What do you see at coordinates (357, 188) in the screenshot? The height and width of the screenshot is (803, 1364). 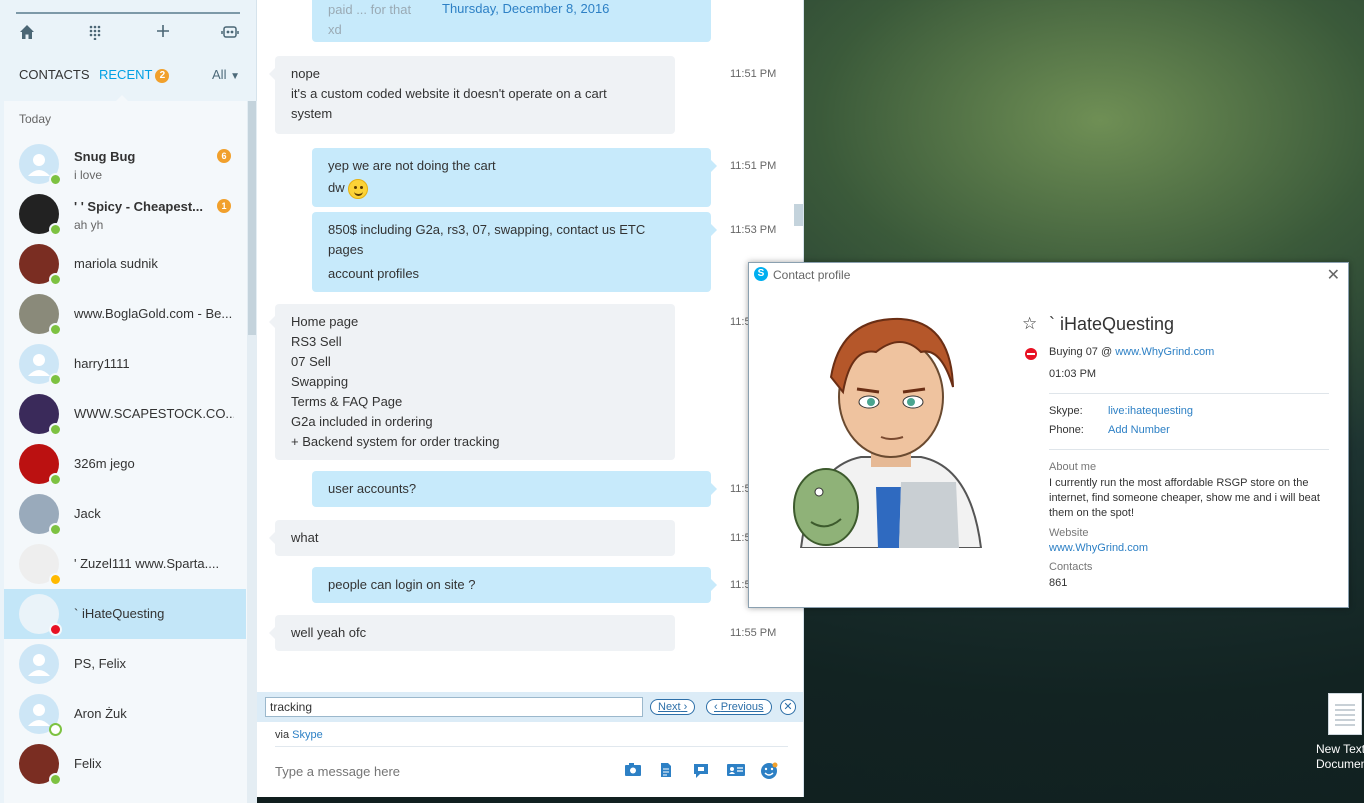 I see `tongue-emoticon-icon` at bounding box center [357, 188].